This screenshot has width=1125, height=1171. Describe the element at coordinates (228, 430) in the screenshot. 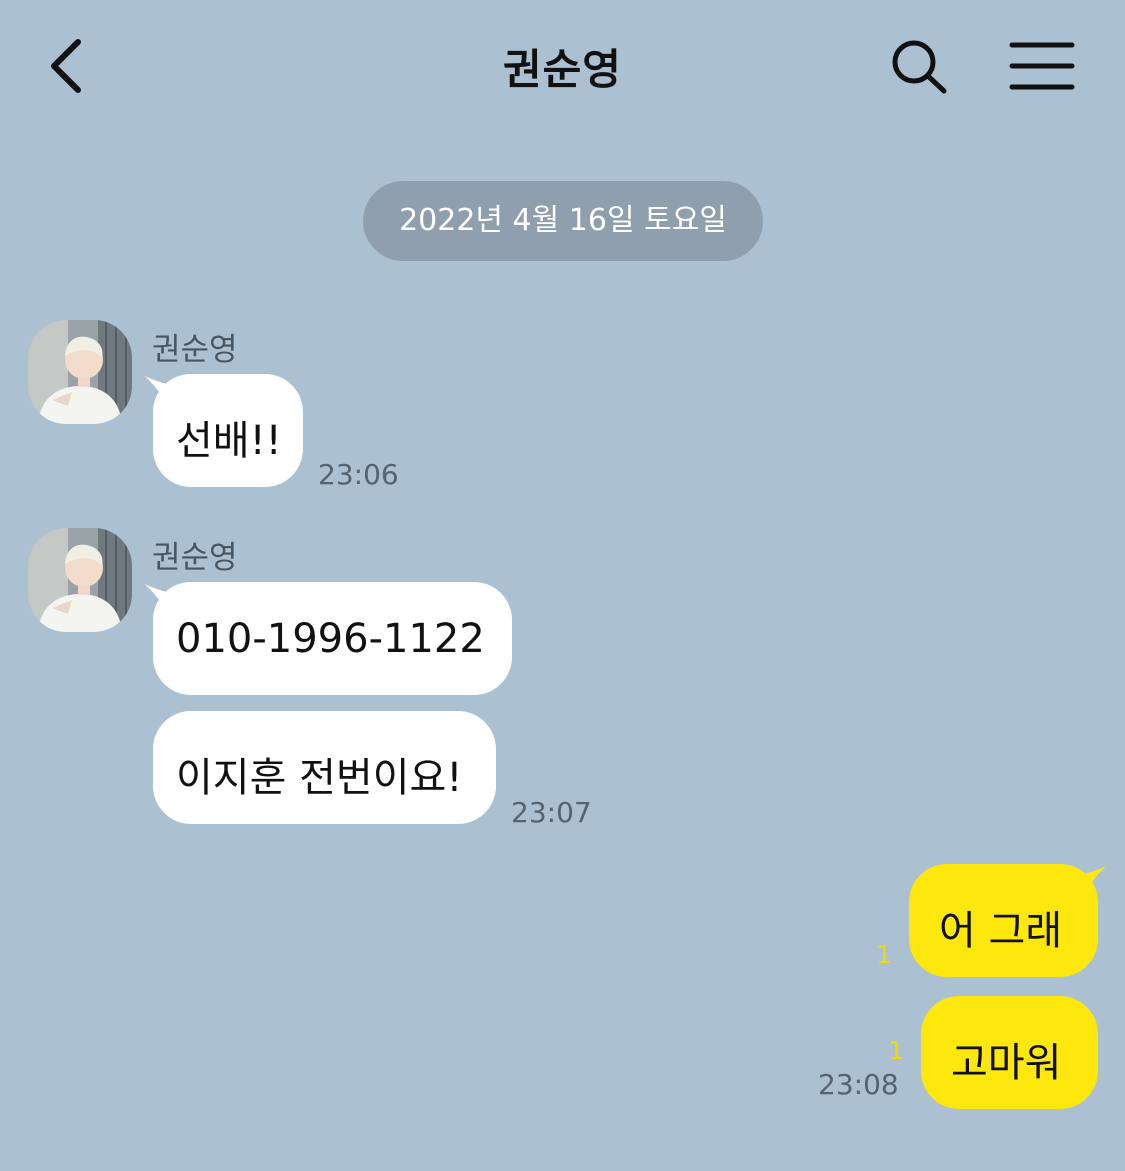

I see `message-bubble-incoming: 선배!!` at that location.